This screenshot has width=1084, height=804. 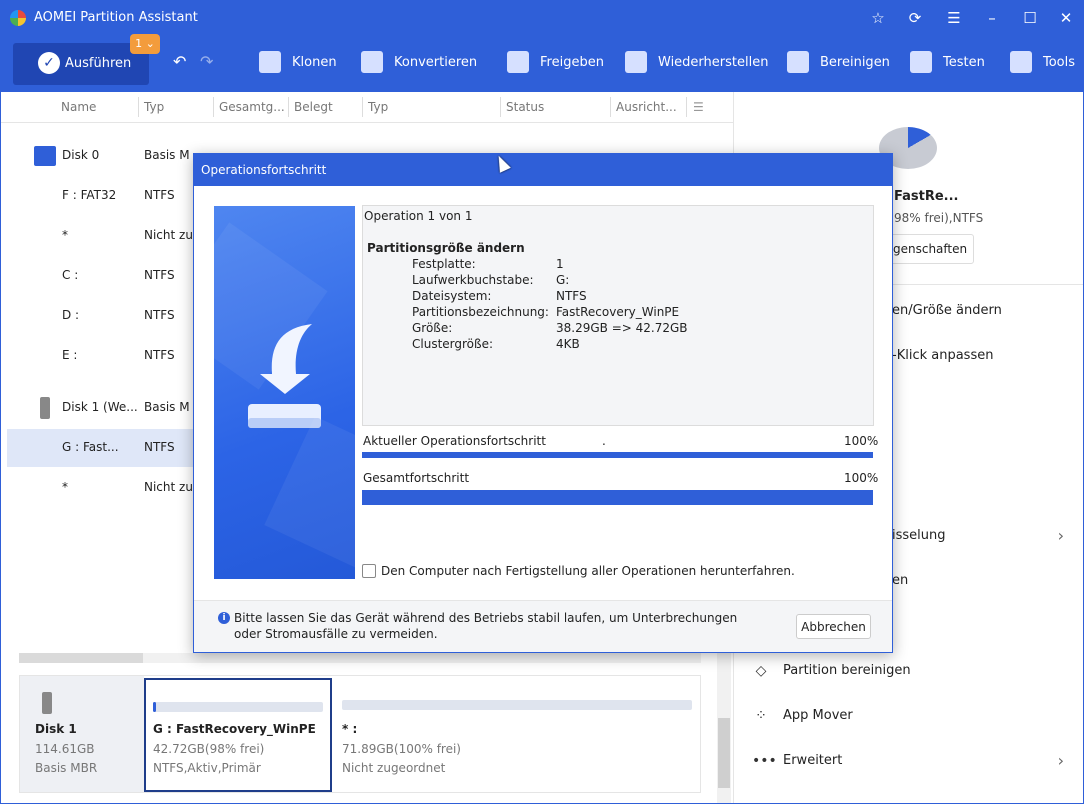 What do you see at coordinates (65, 749) in the screenshot?
I see `disk-map-disk-size: 114.61GB` at bounding box center [65, 749].